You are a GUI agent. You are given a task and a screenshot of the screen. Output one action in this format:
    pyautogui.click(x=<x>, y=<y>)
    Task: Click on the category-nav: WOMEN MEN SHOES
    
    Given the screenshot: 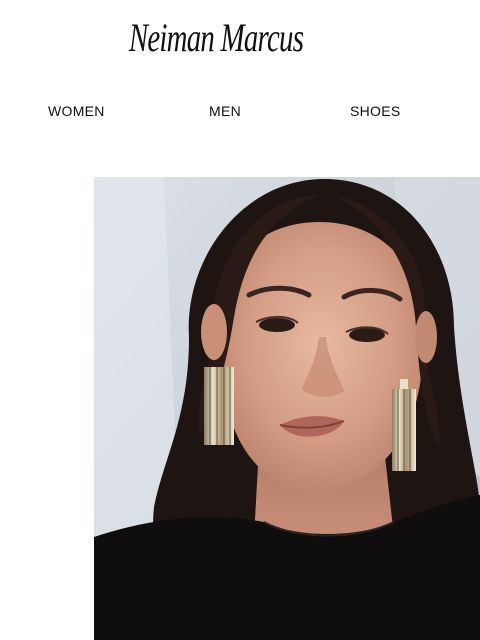 What is the action you would take?
    pyautogui.click(x=240, y=113)
    